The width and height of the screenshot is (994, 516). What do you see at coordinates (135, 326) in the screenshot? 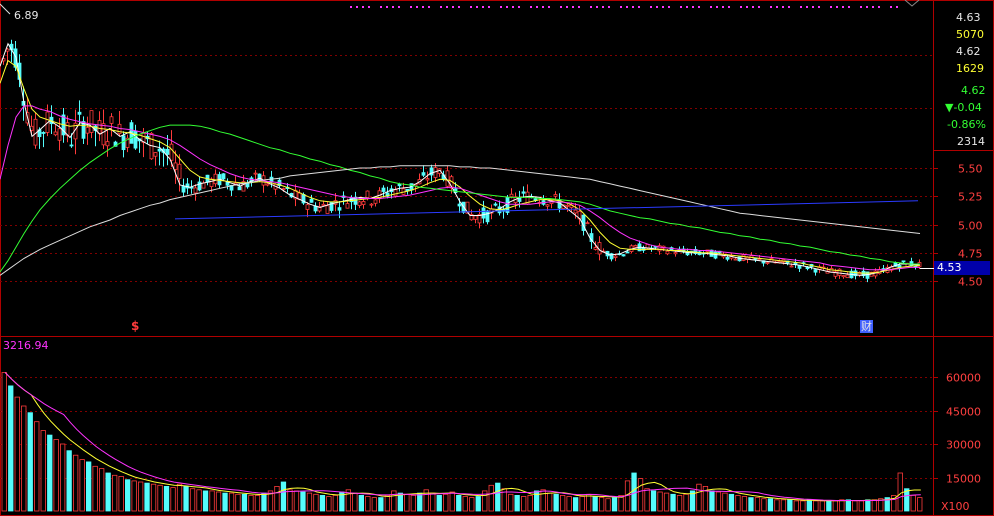
I see `dividend-marker: $` at bounding box center [135, 326].